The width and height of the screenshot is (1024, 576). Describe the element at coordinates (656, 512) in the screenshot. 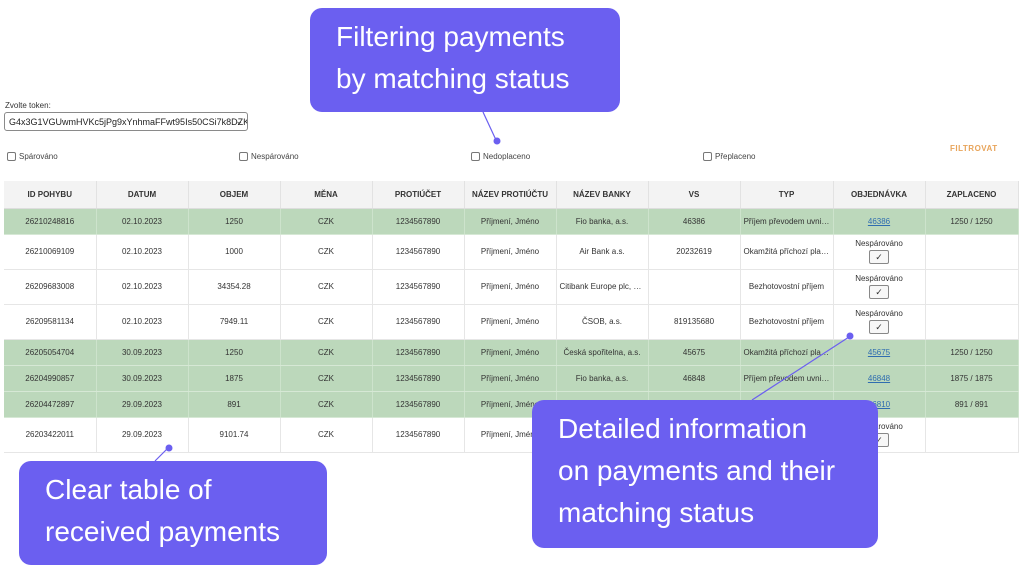

I see `callout-line: matching status` at that location.